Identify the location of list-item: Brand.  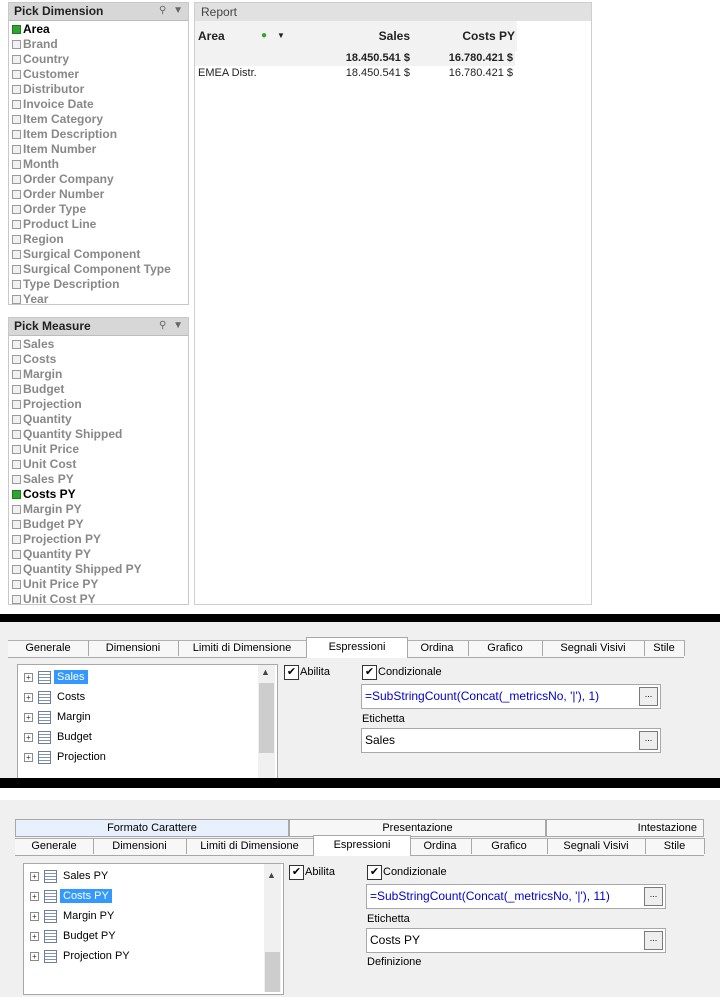
(98, 44).